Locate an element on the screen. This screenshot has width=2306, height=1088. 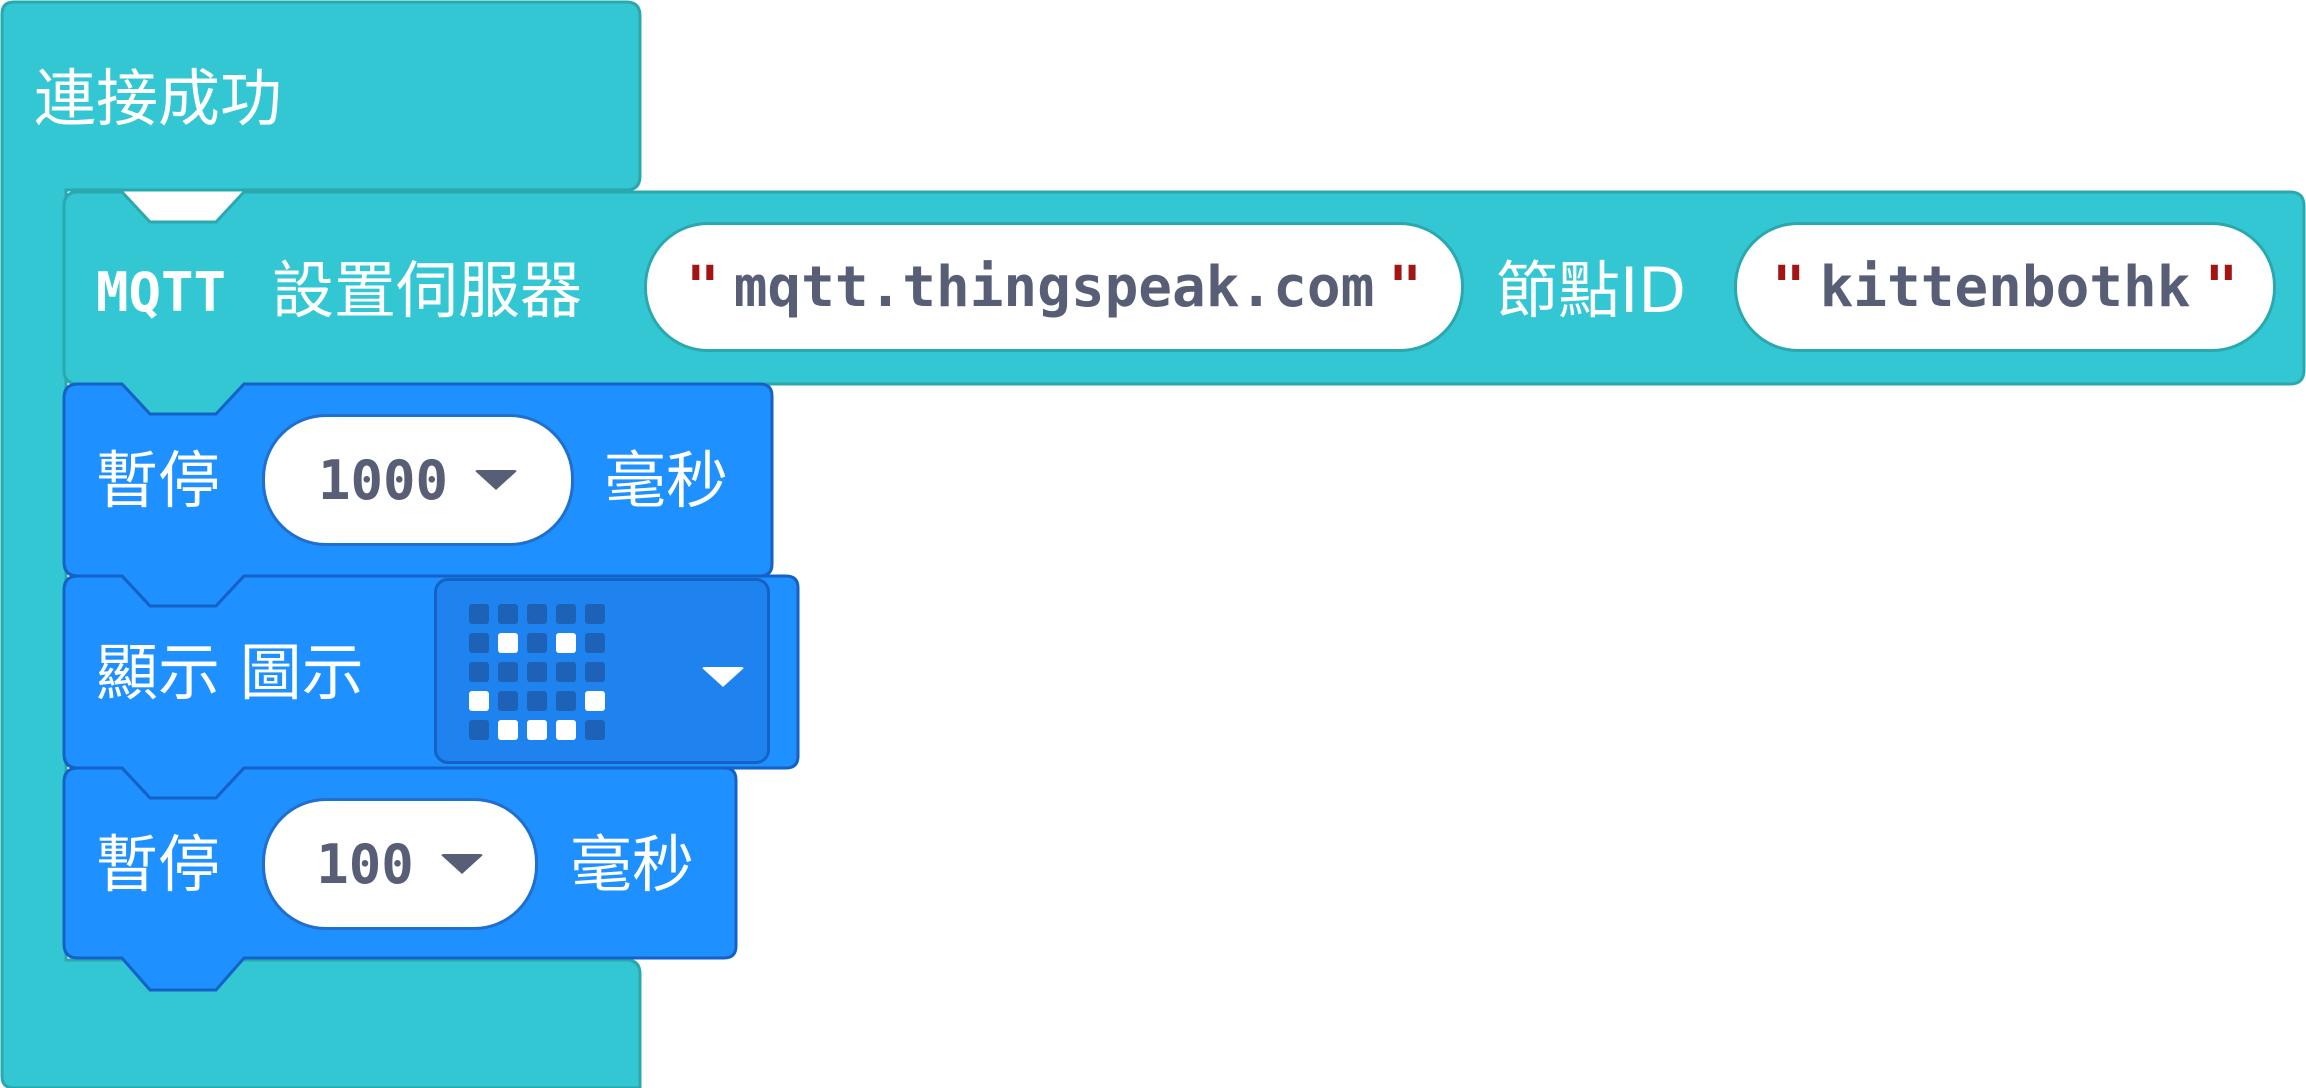
show-icon-label: 顯示 圖示 is located at coordinates (230, 672).